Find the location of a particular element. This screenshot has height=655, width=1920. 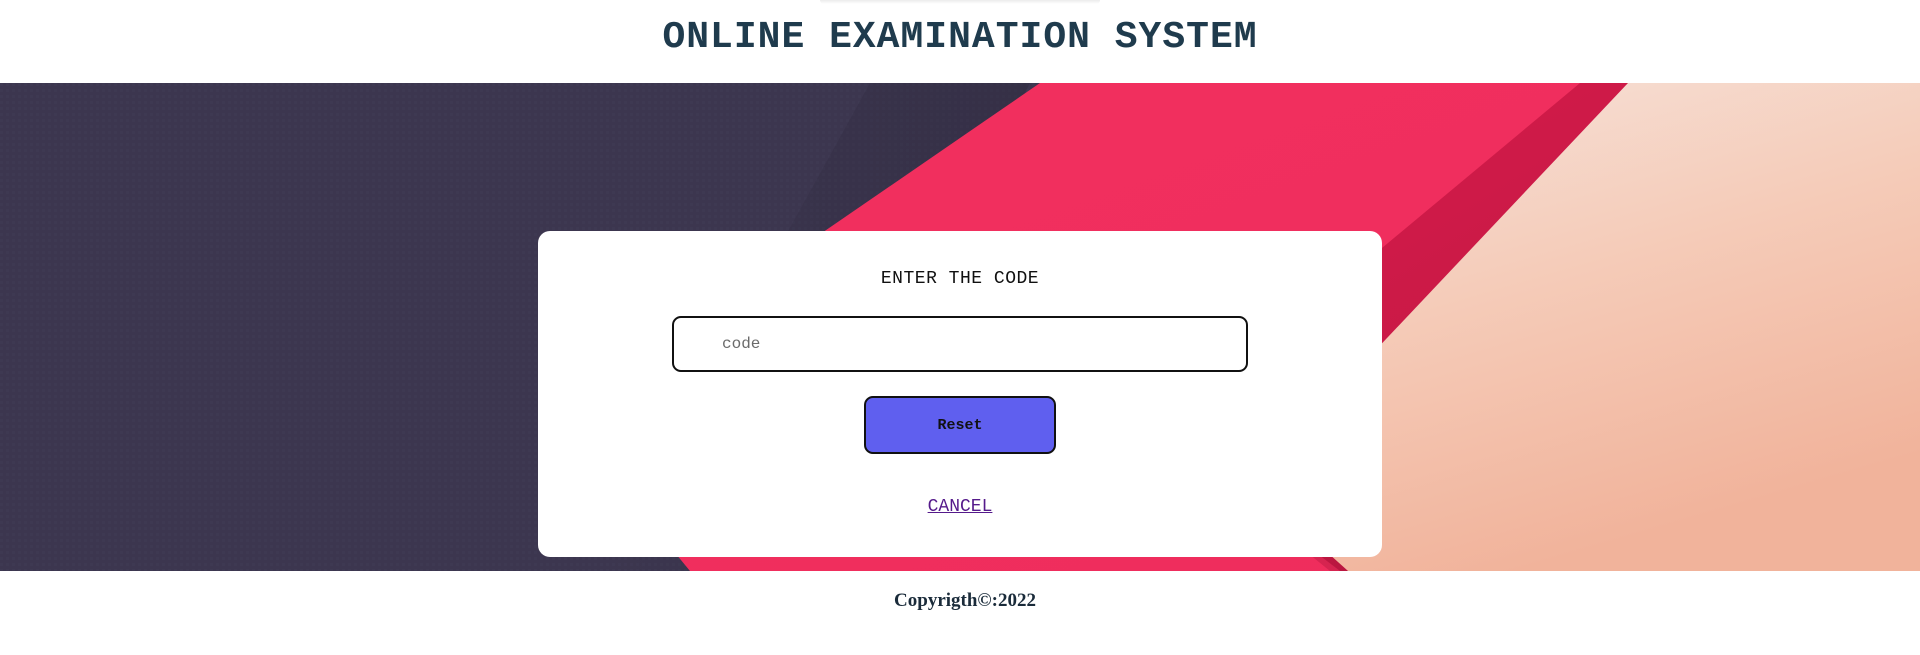

cancel-link-wrapper: CANCEL is located at coordinates (960, 507).